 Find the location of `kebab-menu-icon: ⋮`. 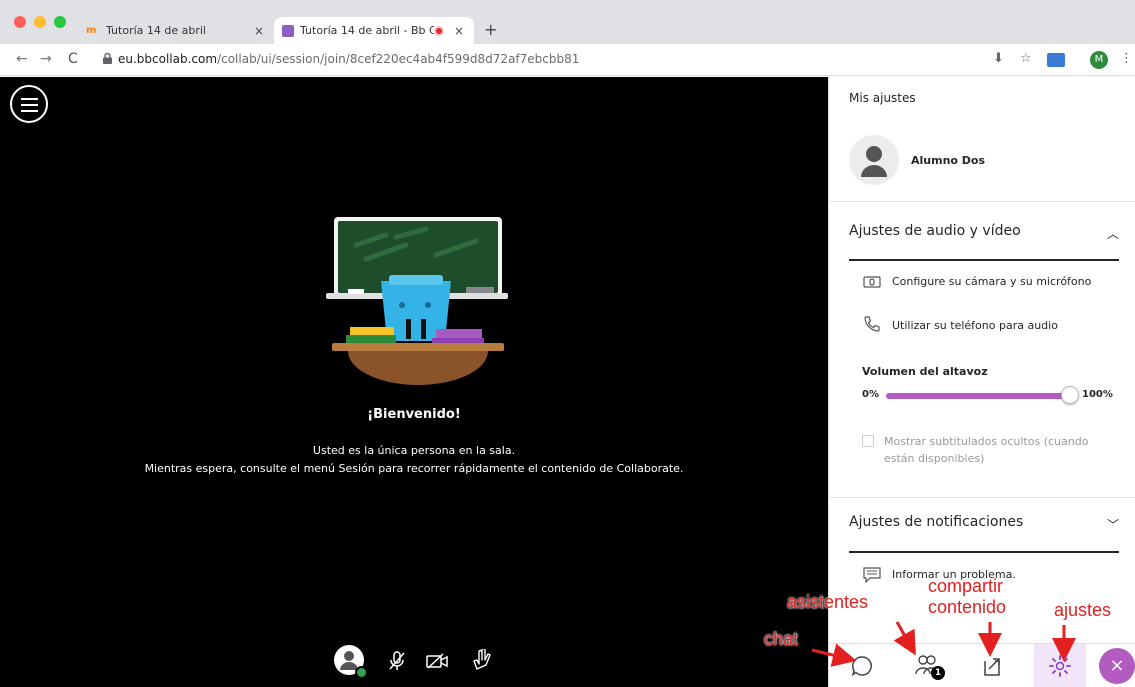

kebab-menu-icon: ⋮ is located at coordinates (1126, 58).